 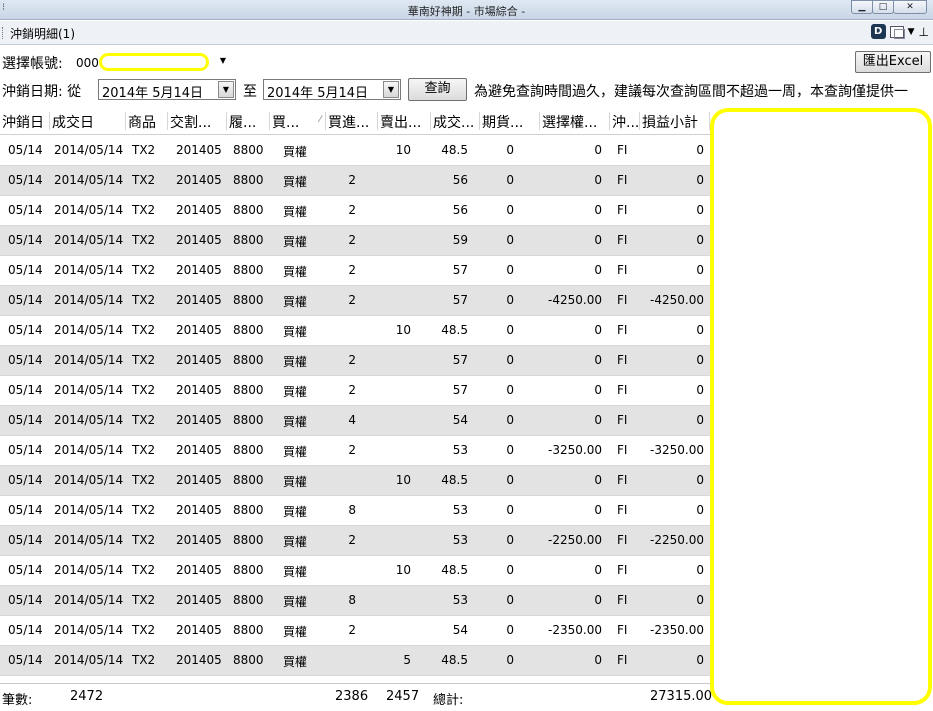 What do you see at coordinates (153, 93) in the screenshot?
I see `date-from-value: 2014年 5月14日` at bounding box center [153, 93].